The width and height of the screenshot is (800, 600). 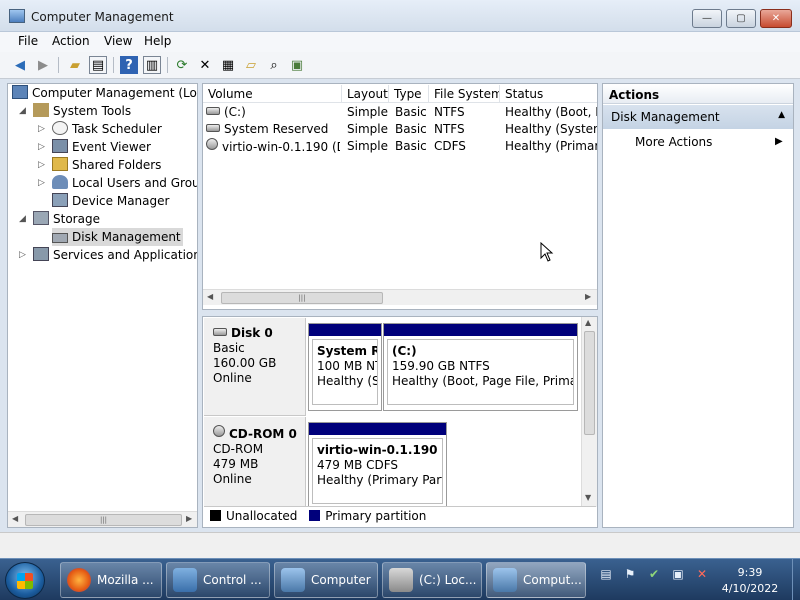 What do you see at coordinates (750, 588) in the screenshot?
I see `clock-date: 4/10/2022` at bounding box center [750, 588].